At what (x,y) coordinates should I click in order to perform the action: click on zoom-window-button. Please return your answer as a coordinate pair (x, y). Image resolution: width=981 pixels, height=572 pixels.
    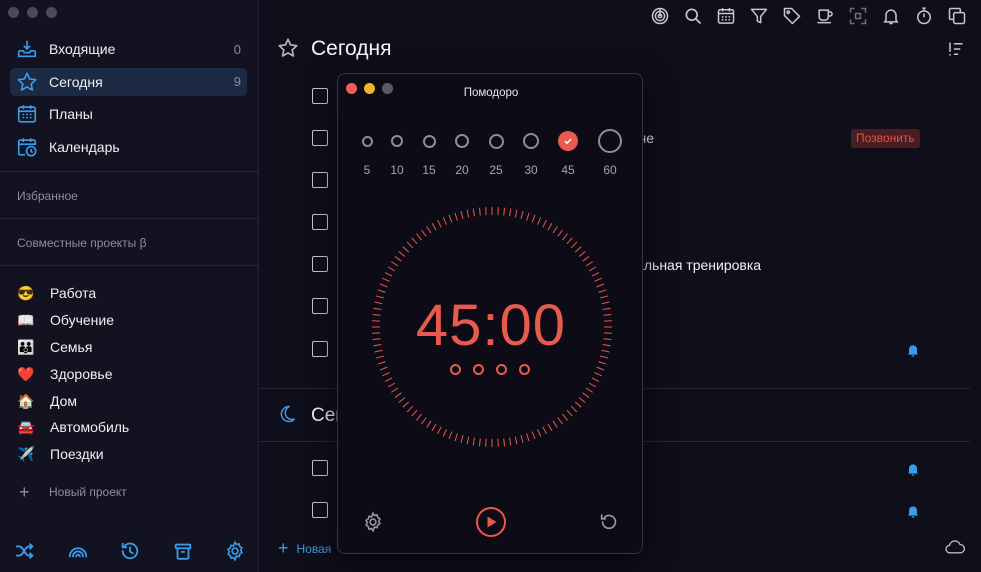
    Looking at the image, I should click on (51, 12).